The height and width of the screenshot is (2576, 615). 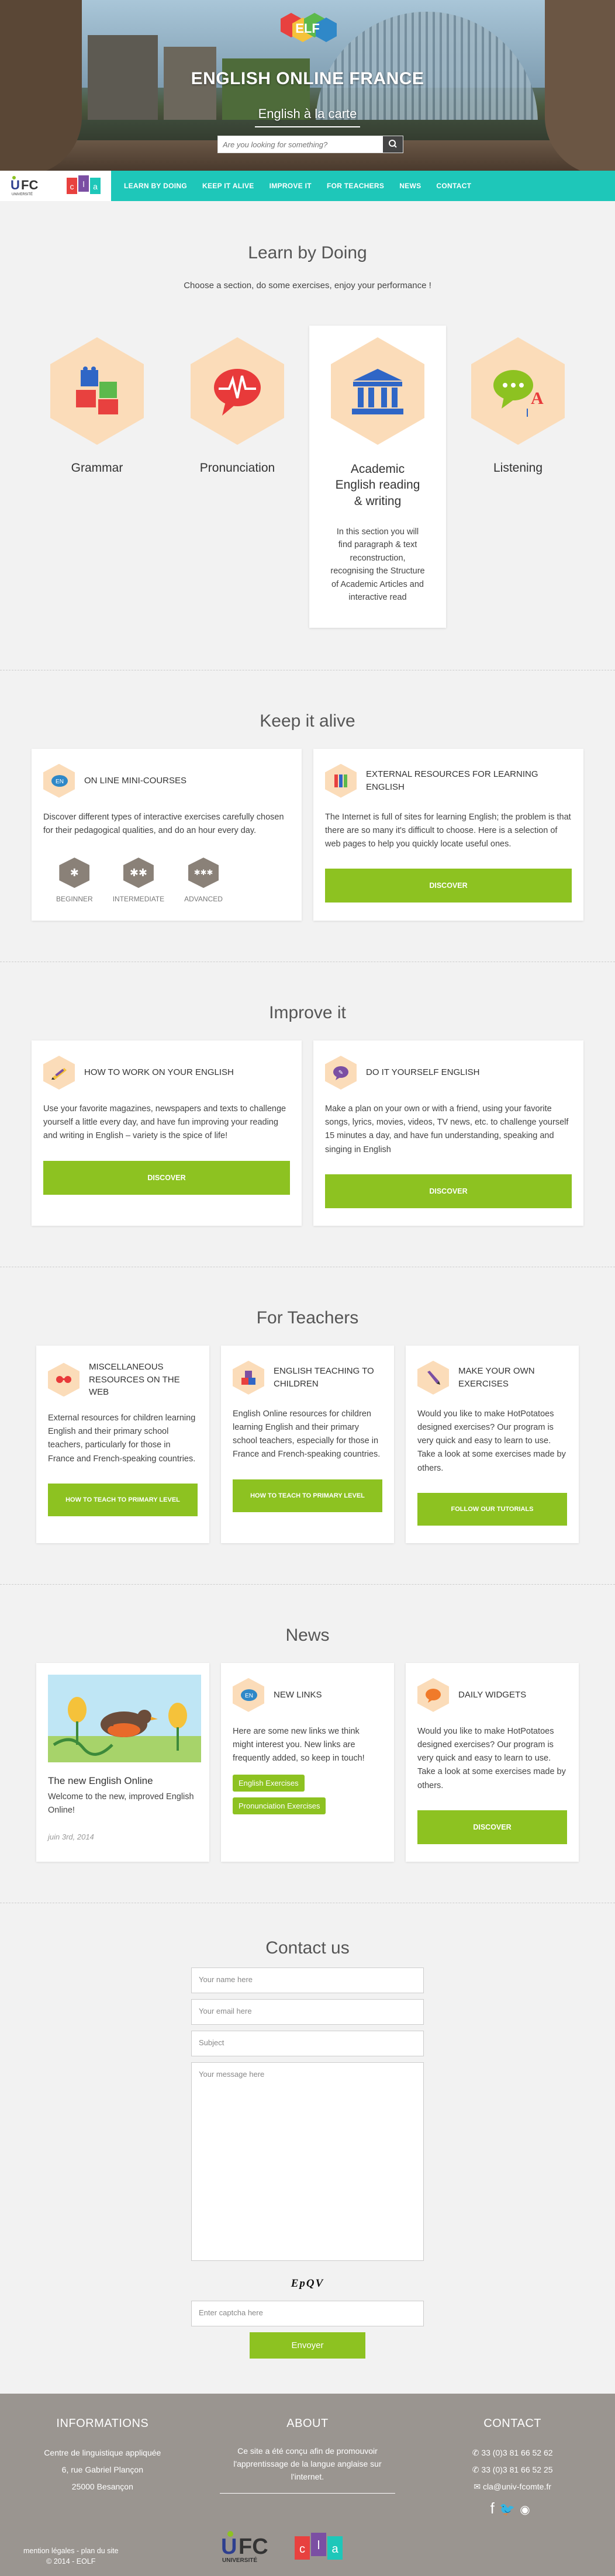 I want to click on level-advanced: ✱✱✱ ADVANCED, so click(x=203, y=880).